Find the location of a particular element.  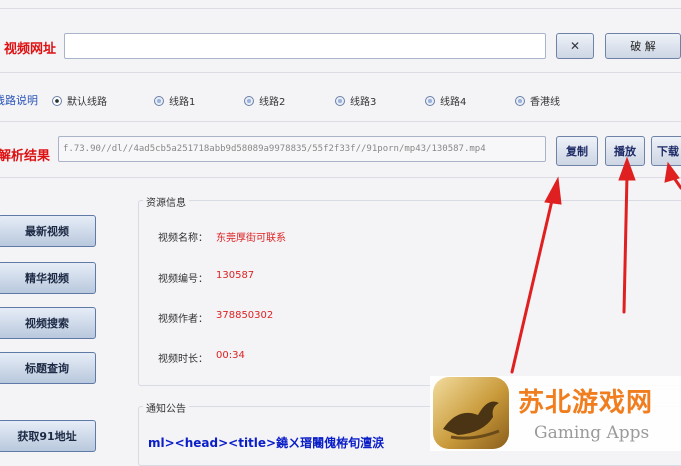

radio-checked-icon is located at coordinates (57, 100).